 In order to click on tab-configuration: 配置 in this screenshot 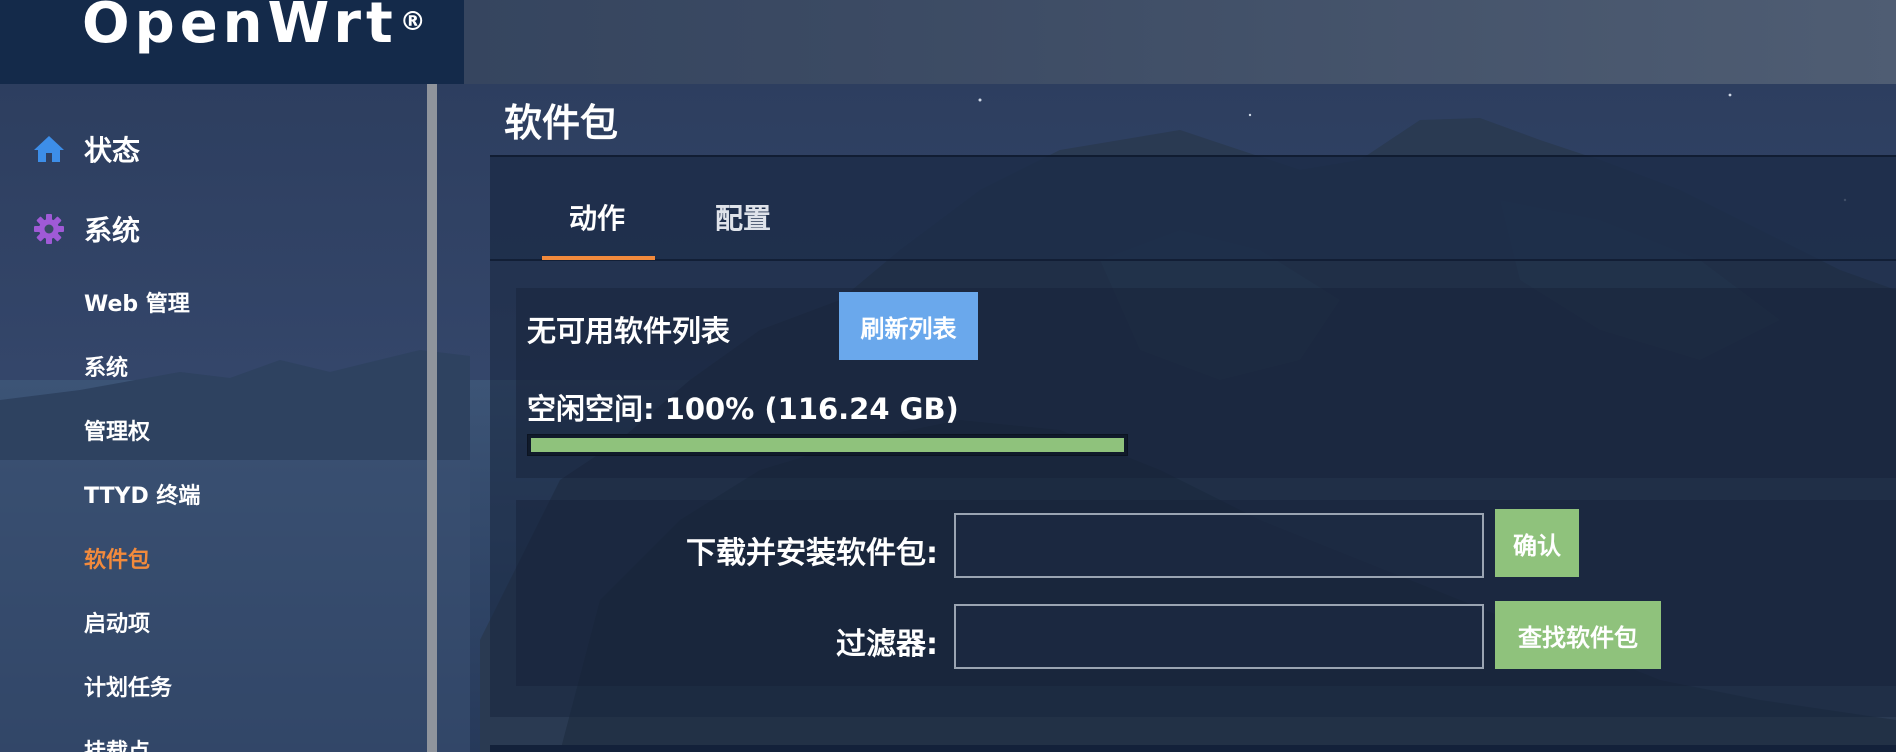, I will do `click(743, 217)`.